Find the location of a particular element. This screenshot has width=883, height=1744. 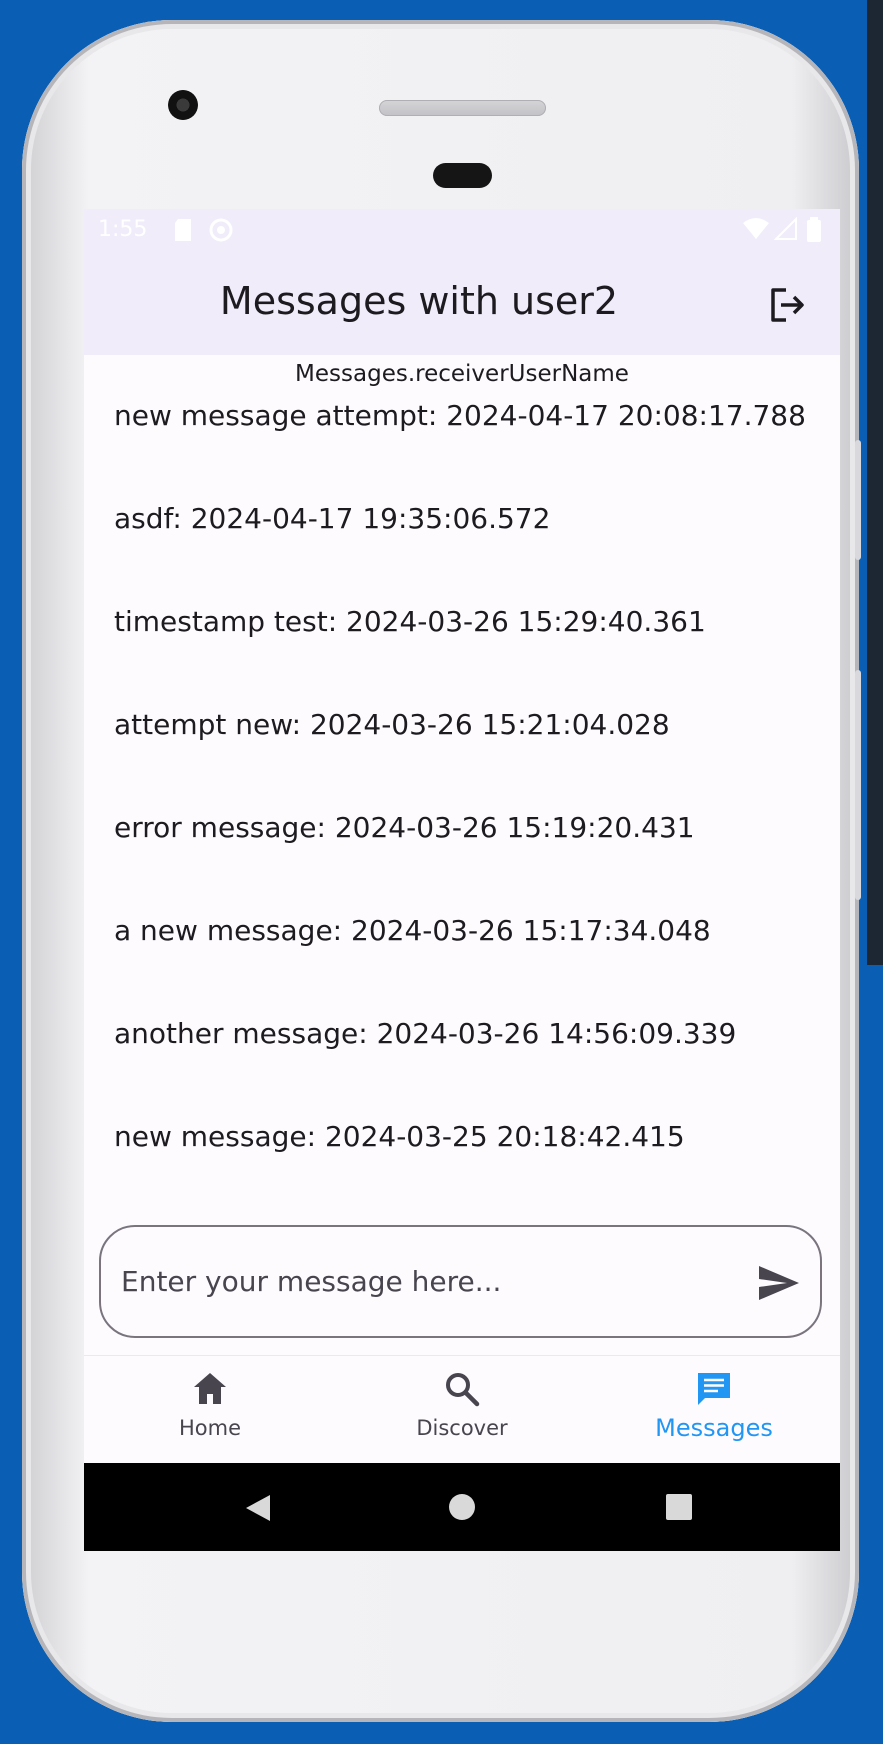

send-button is located at coordinates (779, 1283).